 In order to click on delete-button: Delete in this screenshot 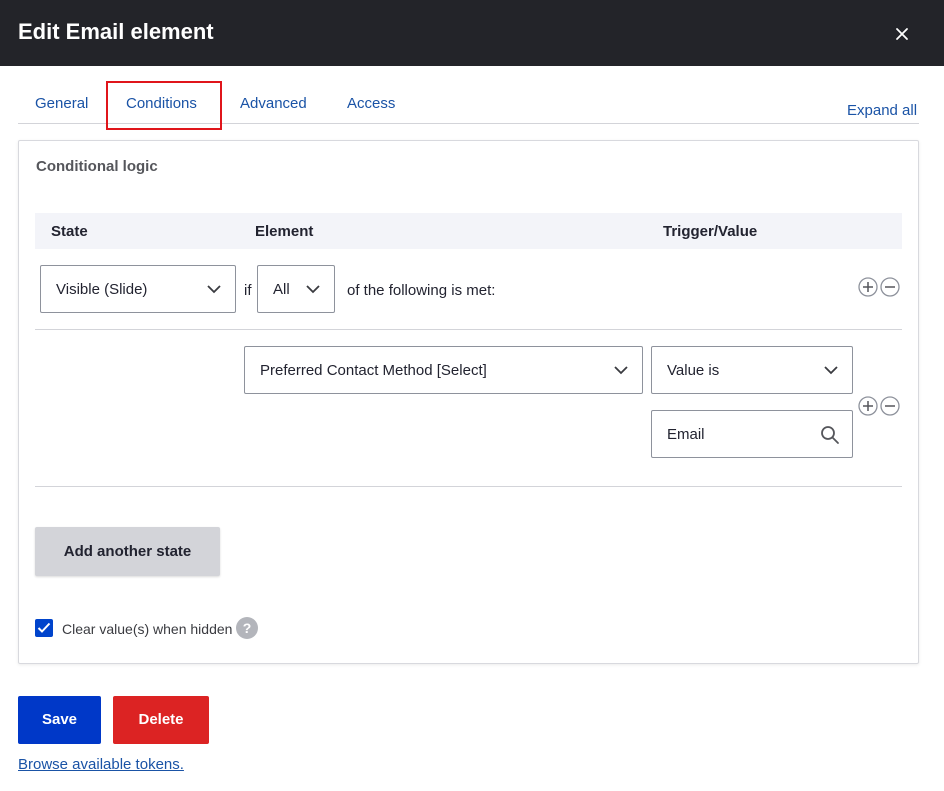, I will do `click(161, 720)`.